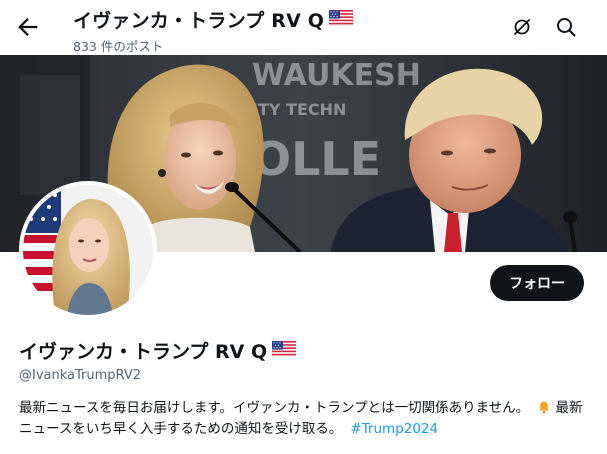 The image size is (607, 454). I want to click on bio-text-1: 最新ニュースを毎日お届けします。イヴァンカ・トランプとは一切関係ありません。, so click(274, 408).